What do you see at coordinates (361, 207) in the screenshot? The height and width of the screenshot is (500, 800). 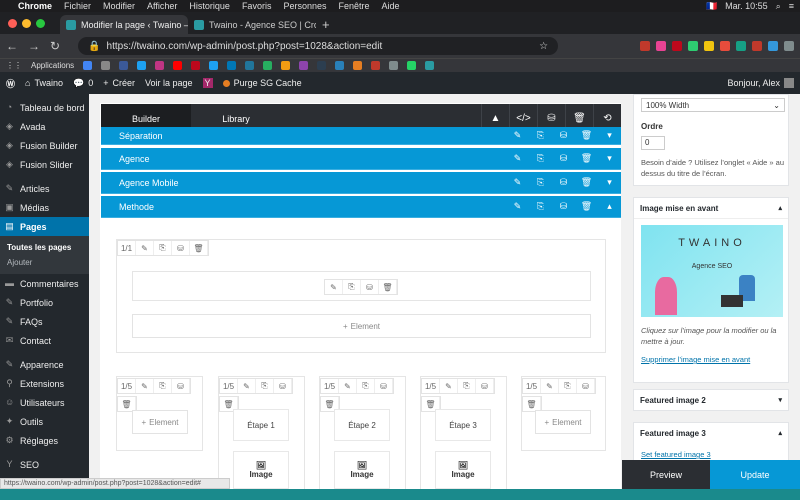 I see `container-bar: Methode ✎ ⎘ ⛁ 🗑 ▴` at bounding box center [361, 207].